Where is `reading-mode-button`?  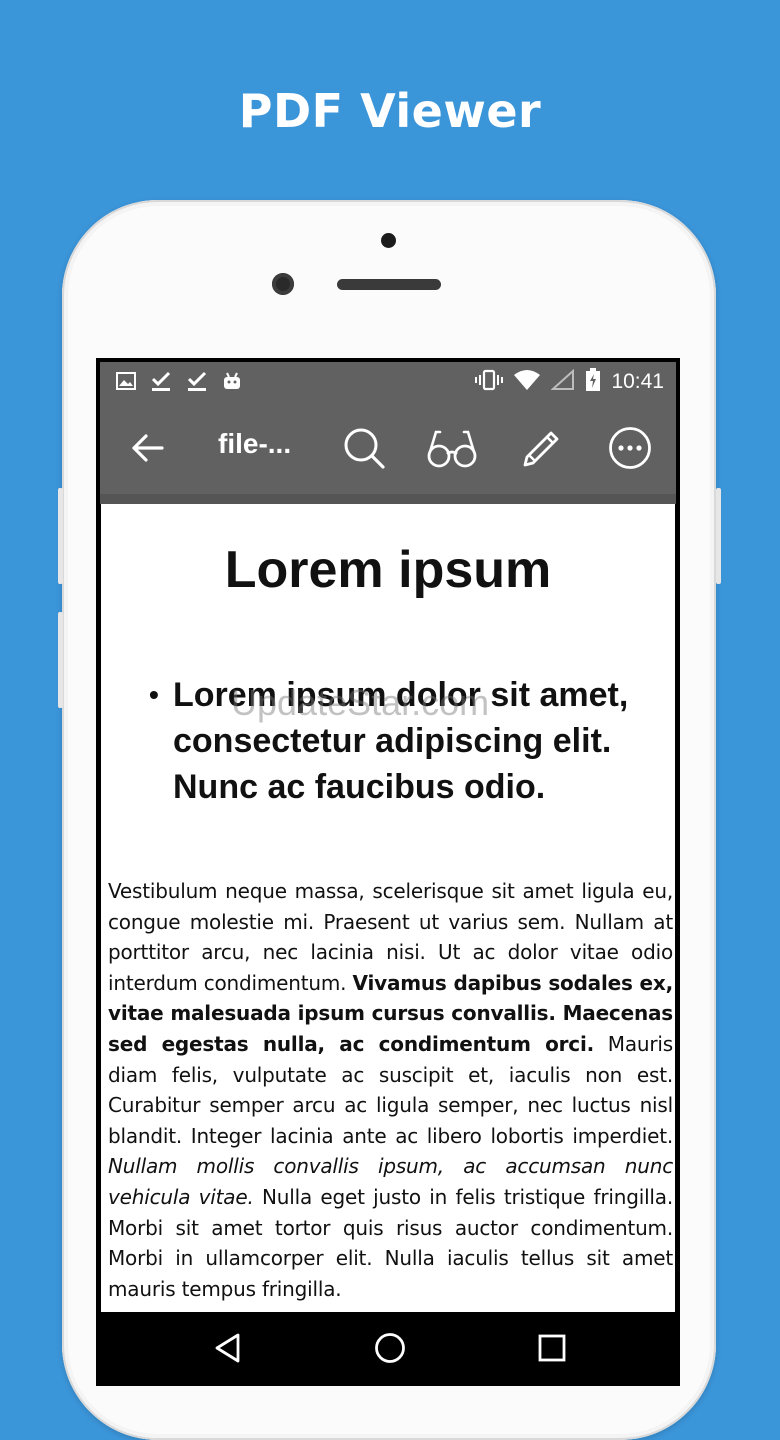
reading-mode-button is located at coordinates (452, 450).